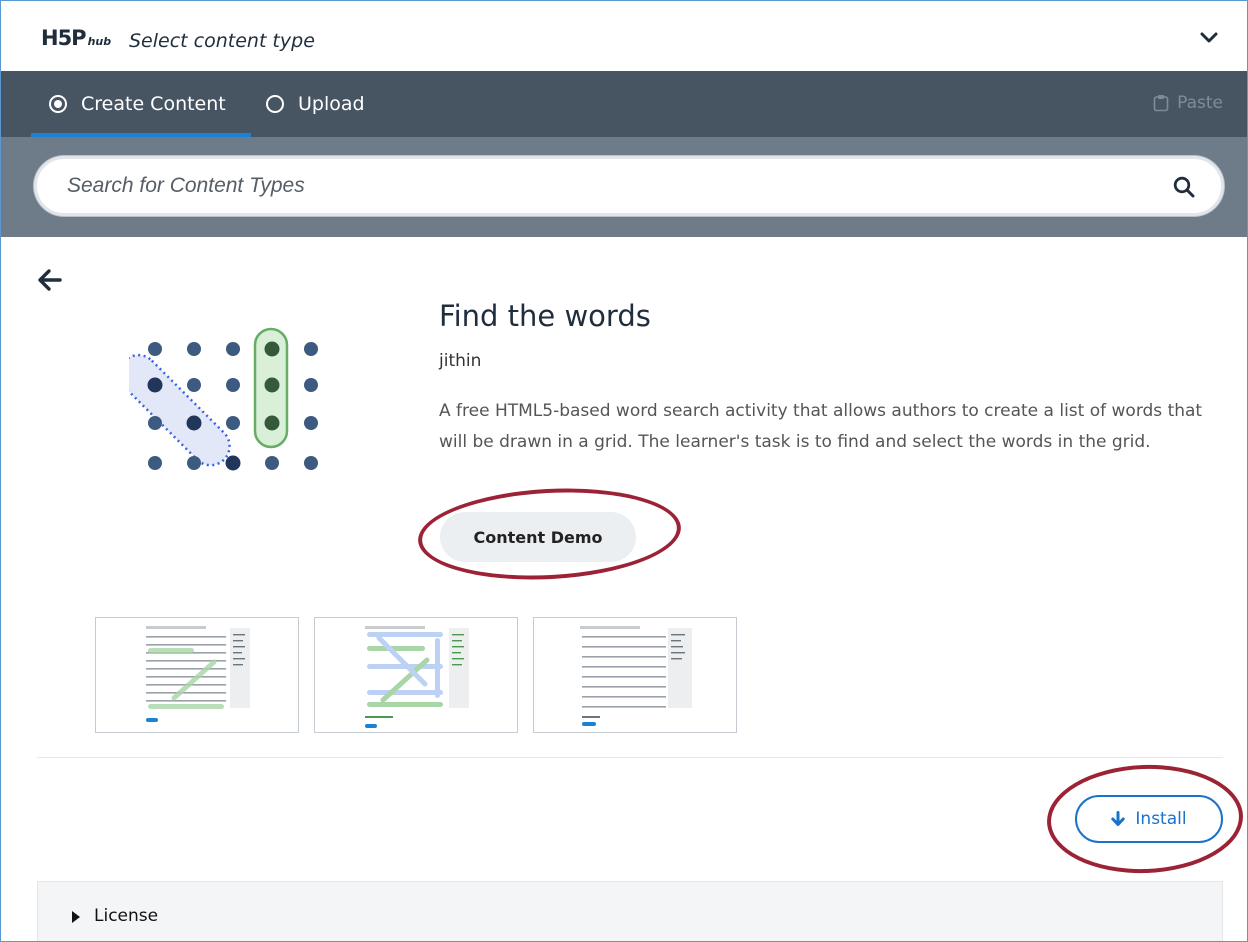 This screenshot has width=1248, height=942. I want to click on radio-checked-icon, so click(58, 104).